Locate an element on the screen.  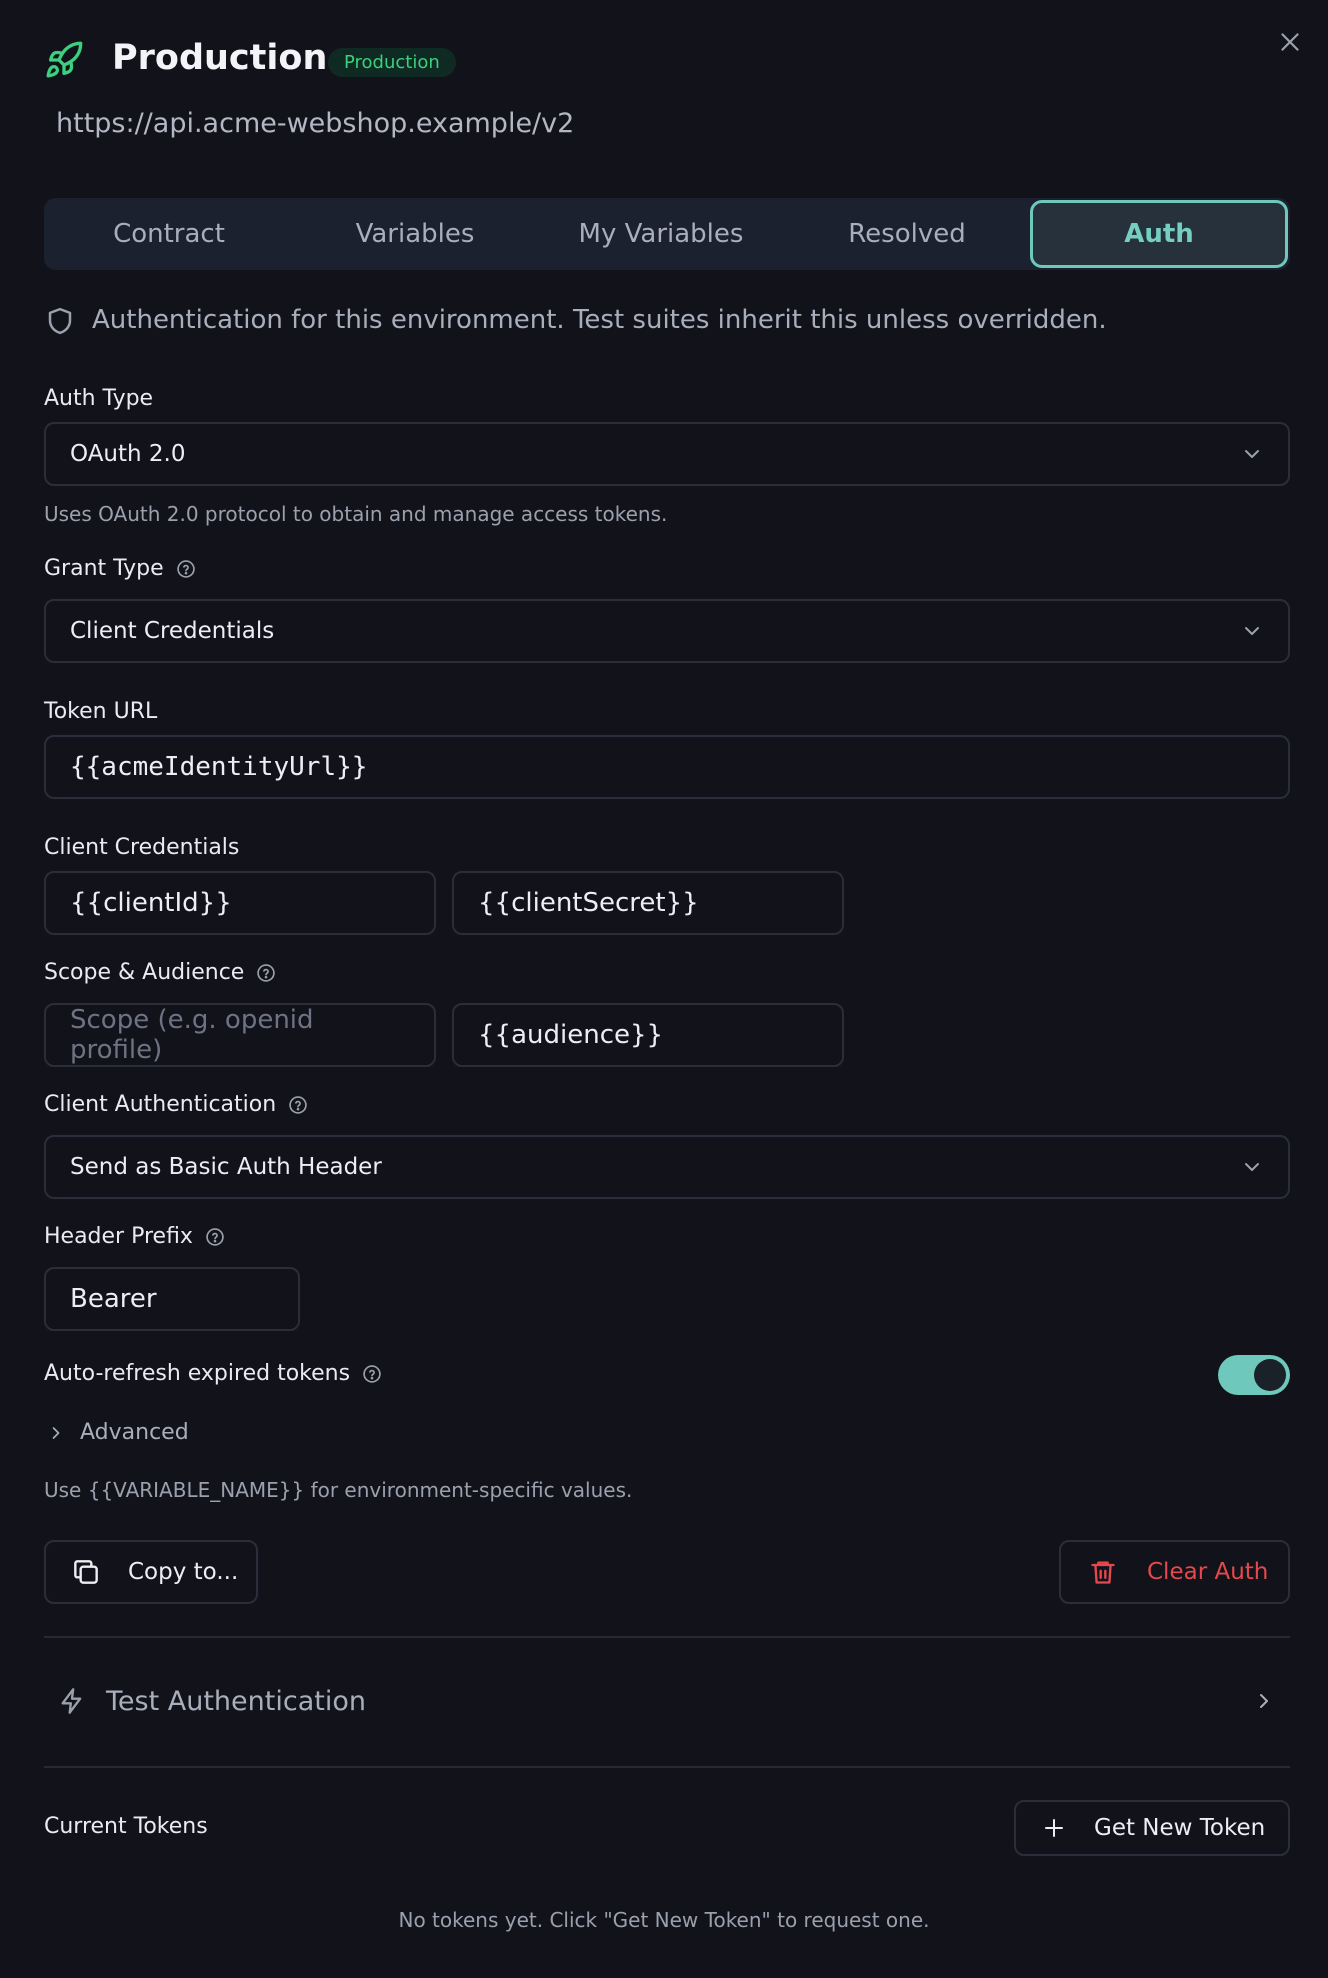
token-url-label-text: Token URL is located at coordinates (101, 711).